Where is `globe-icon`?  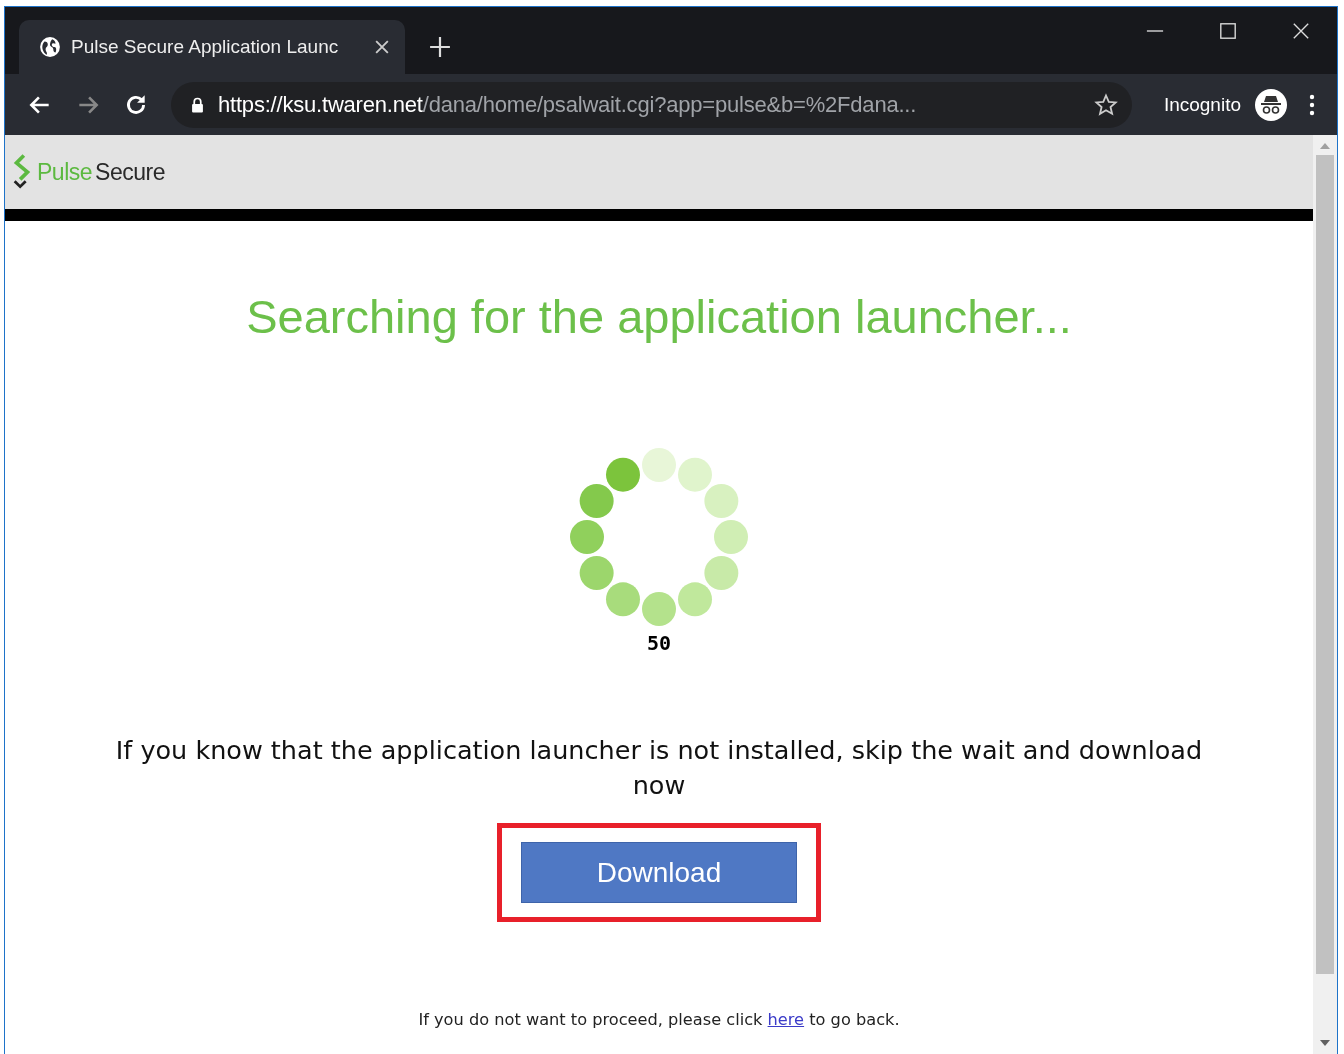
globe-icon is located at coordinates (50, 47).